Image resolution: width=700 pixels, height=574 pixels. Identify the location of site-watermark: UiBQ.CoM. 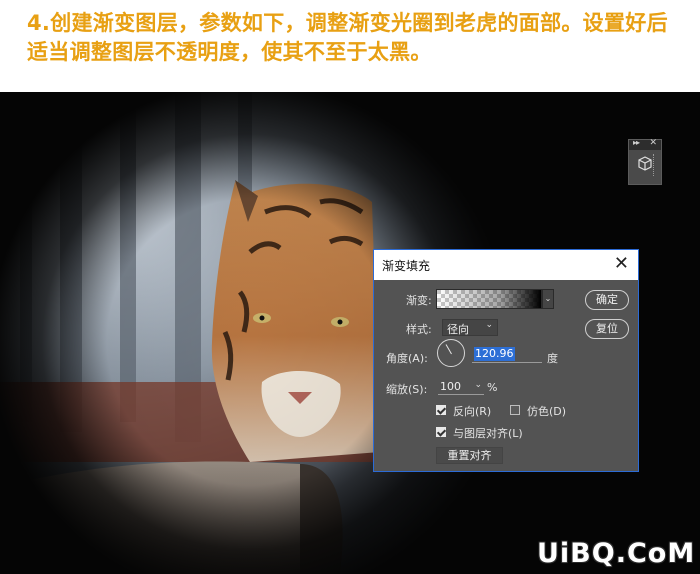
(616, 553).